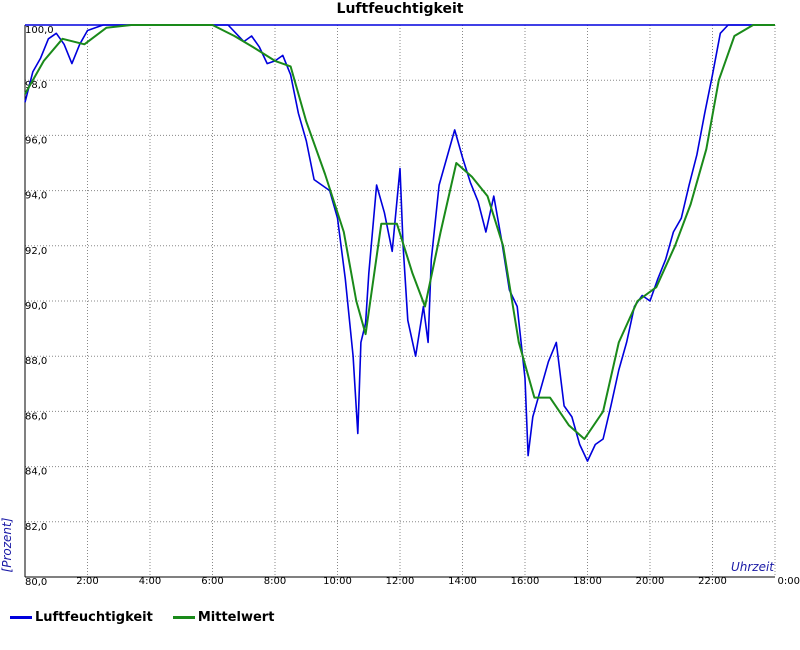 The image size is (800, 650). I want to click on legend-label-mittelwert: Mittelwert, so click(236, 617).